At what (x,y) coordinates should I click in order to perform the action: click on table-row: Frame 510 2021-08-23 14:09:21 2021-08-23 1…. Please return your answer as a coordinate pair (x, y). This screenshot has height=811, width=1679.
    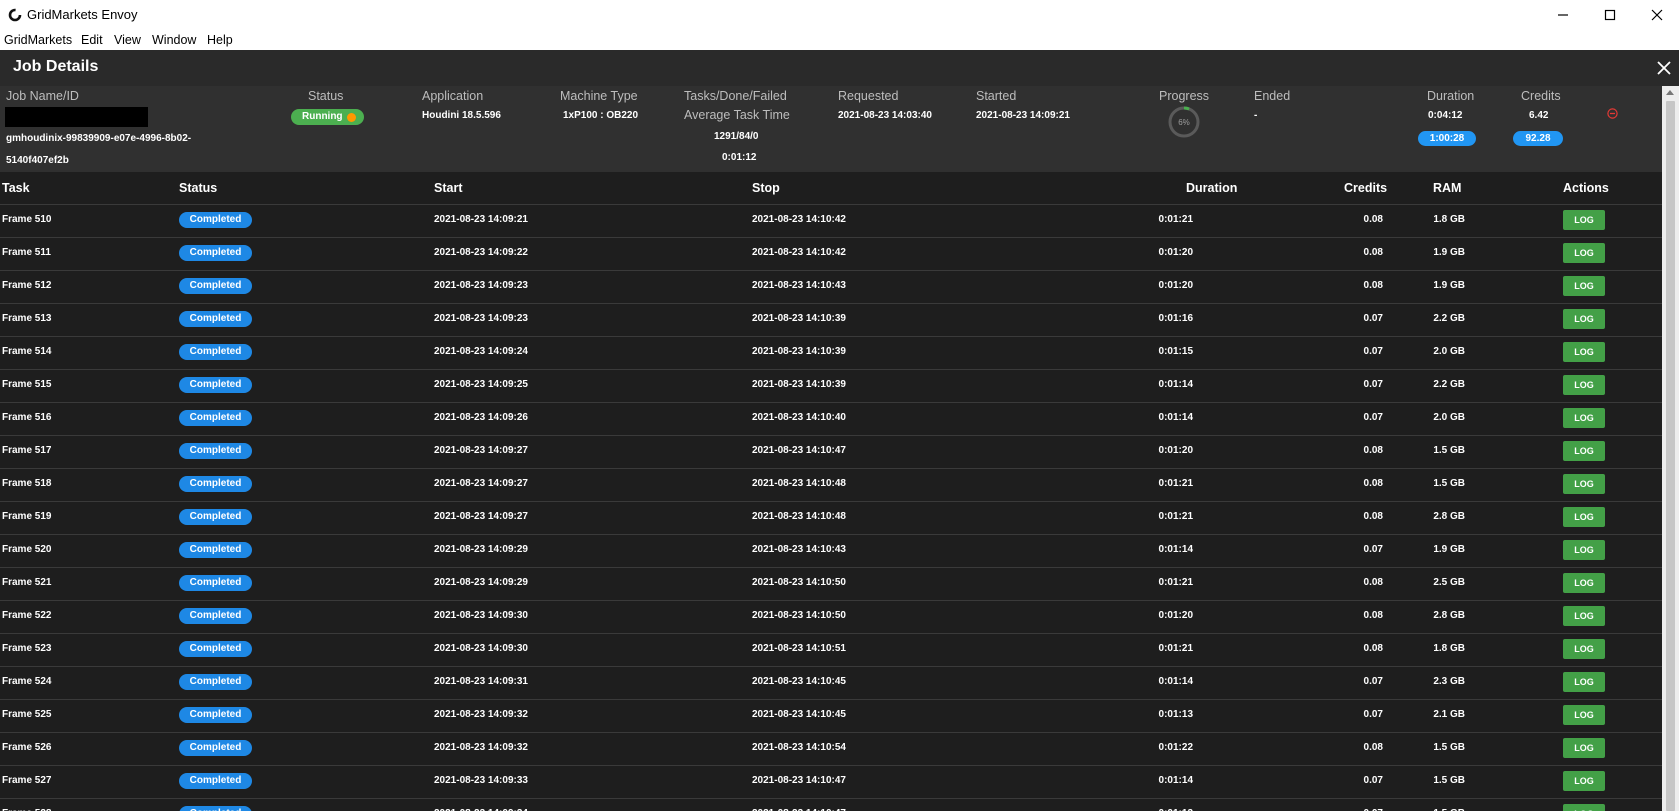
    Looking at the image, I should click on (831, 221).